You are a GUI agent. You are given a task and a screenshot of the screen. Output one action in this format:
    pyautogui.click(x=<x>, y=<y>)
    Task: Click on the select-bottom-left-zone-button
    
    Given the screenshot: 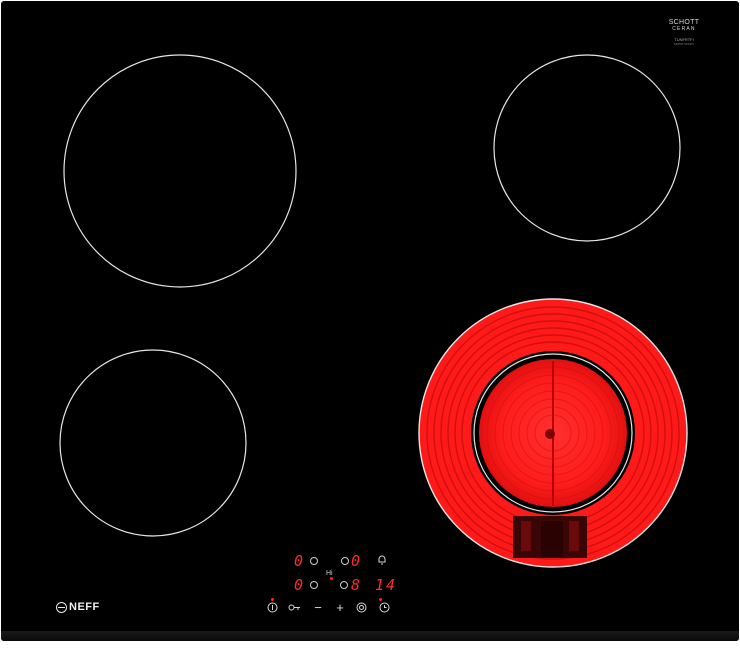 What is the action you would take?
    pyautogui.click(x=314, y=585)
    